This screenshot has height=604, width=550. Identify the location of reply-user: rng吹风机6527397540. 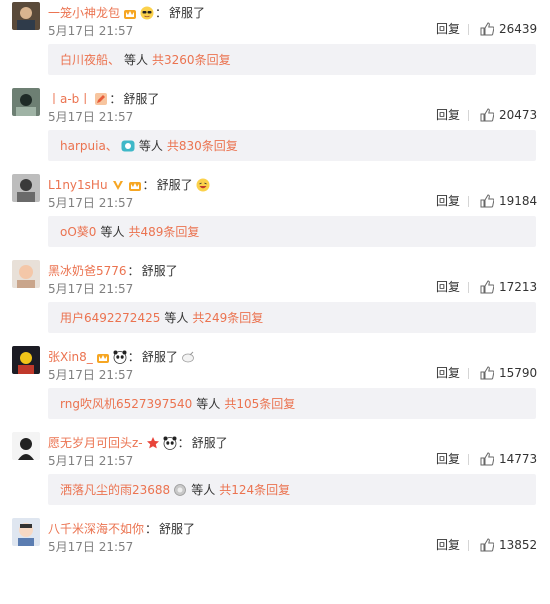
(126, 403).